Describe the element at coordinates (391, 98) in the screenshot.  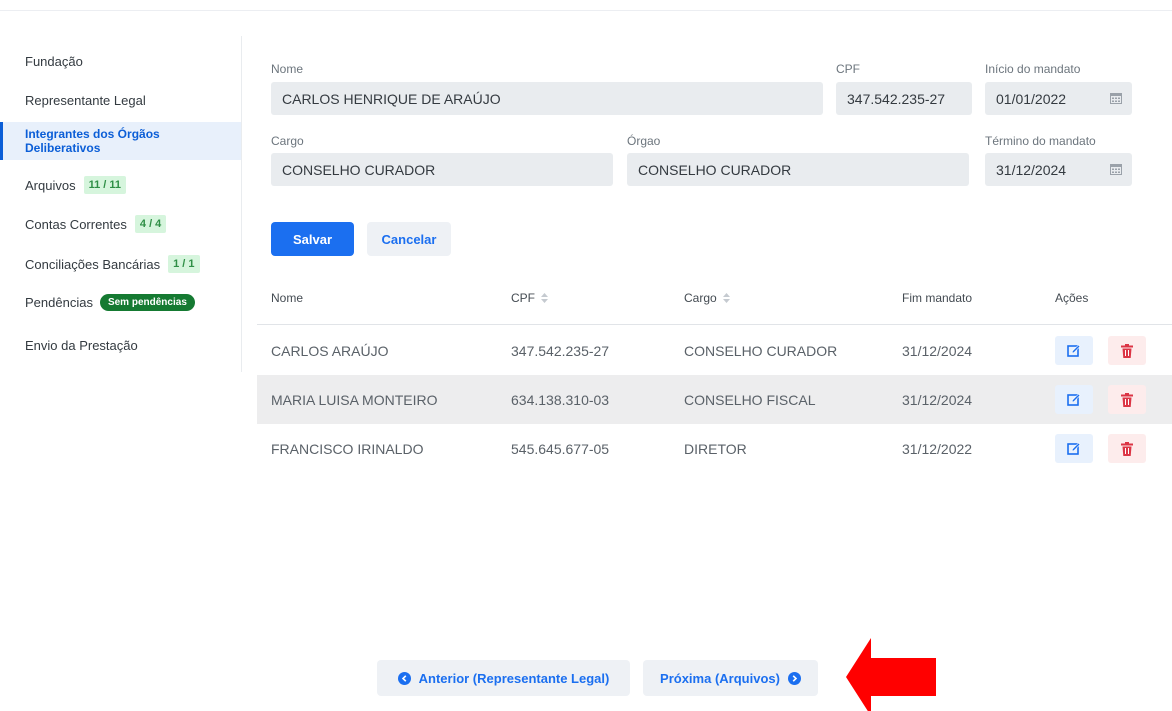
I see `nome-value: CARLOS HENRIQUE DE ARAÚJO` at that location.